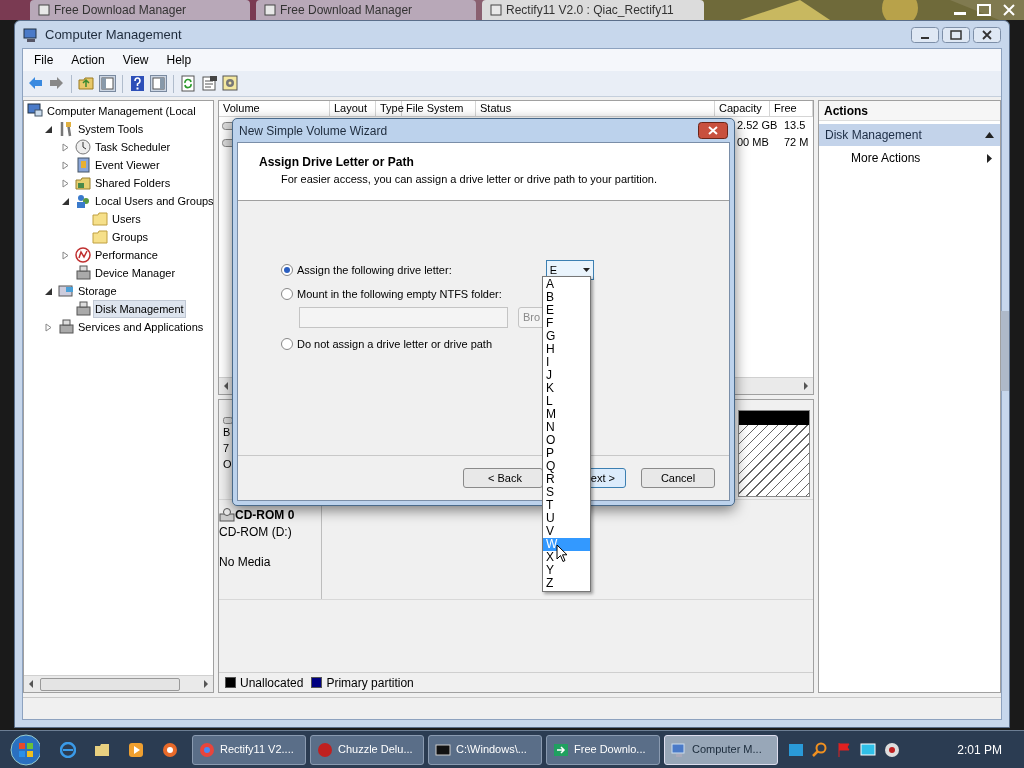 Image resolution: width=1024 pixels, height=768 pixels. Describe the element at coordinates (136, 749) in the screenshot. I see `media-player-icon` at that location.